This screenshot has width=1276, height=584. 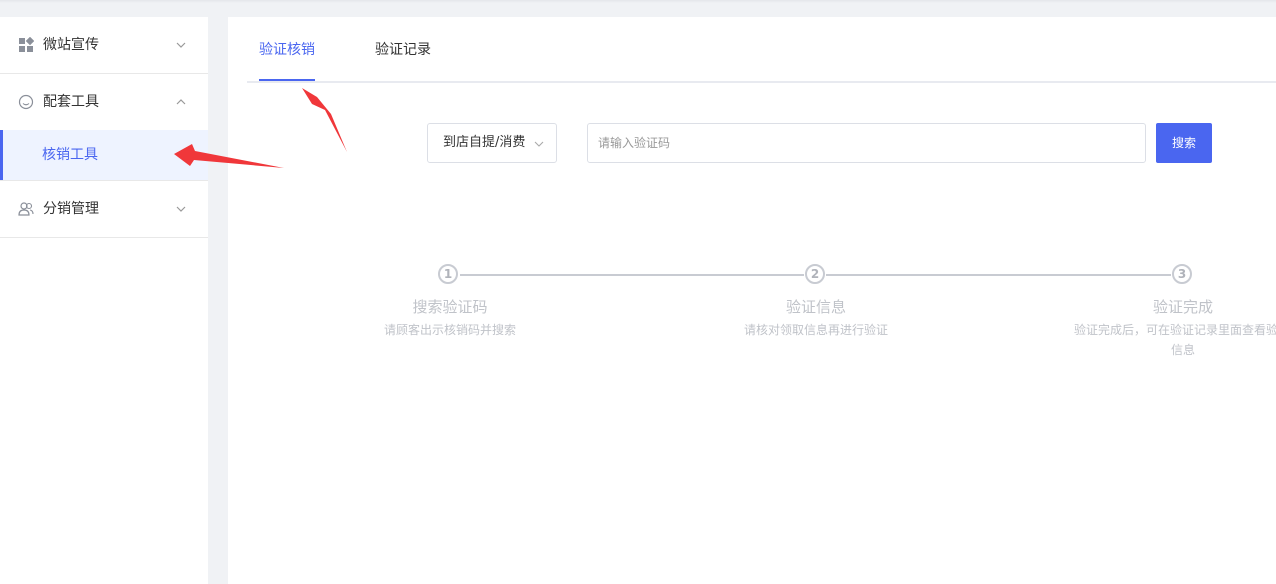 I want to click on sidebar-item-distribution: 分销管理, so click(x=104, y=209).